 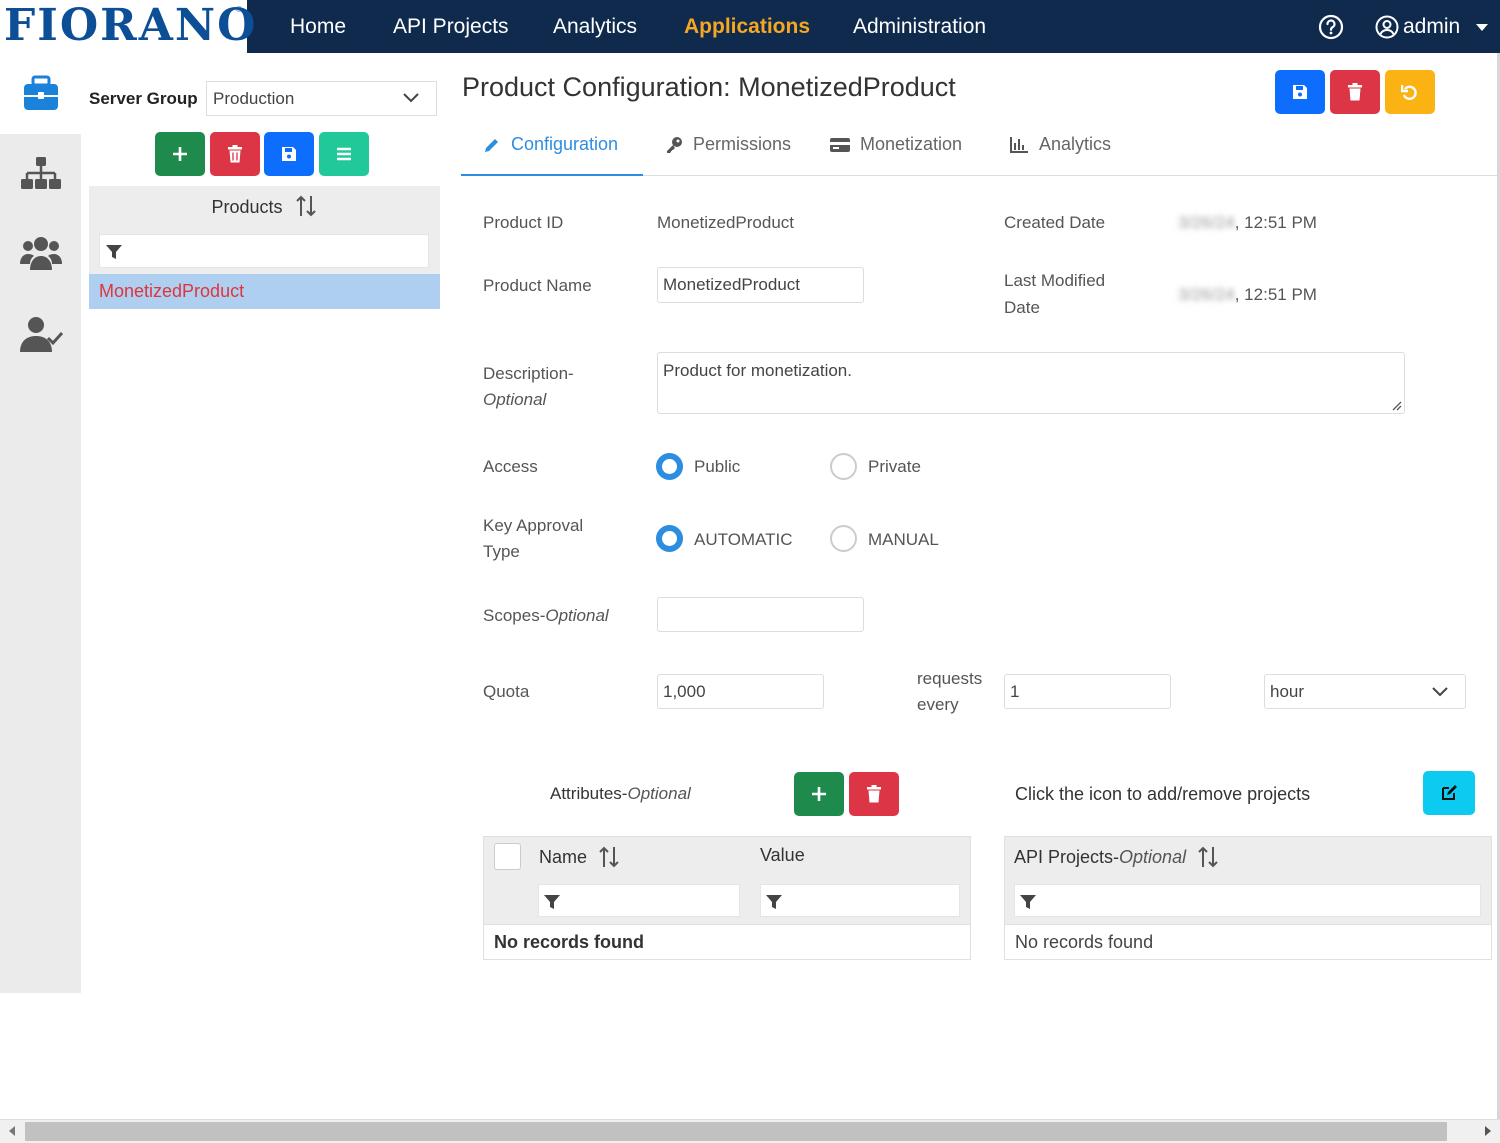 I want to click on nav-administration: Administration, so click(x=919, y=27).